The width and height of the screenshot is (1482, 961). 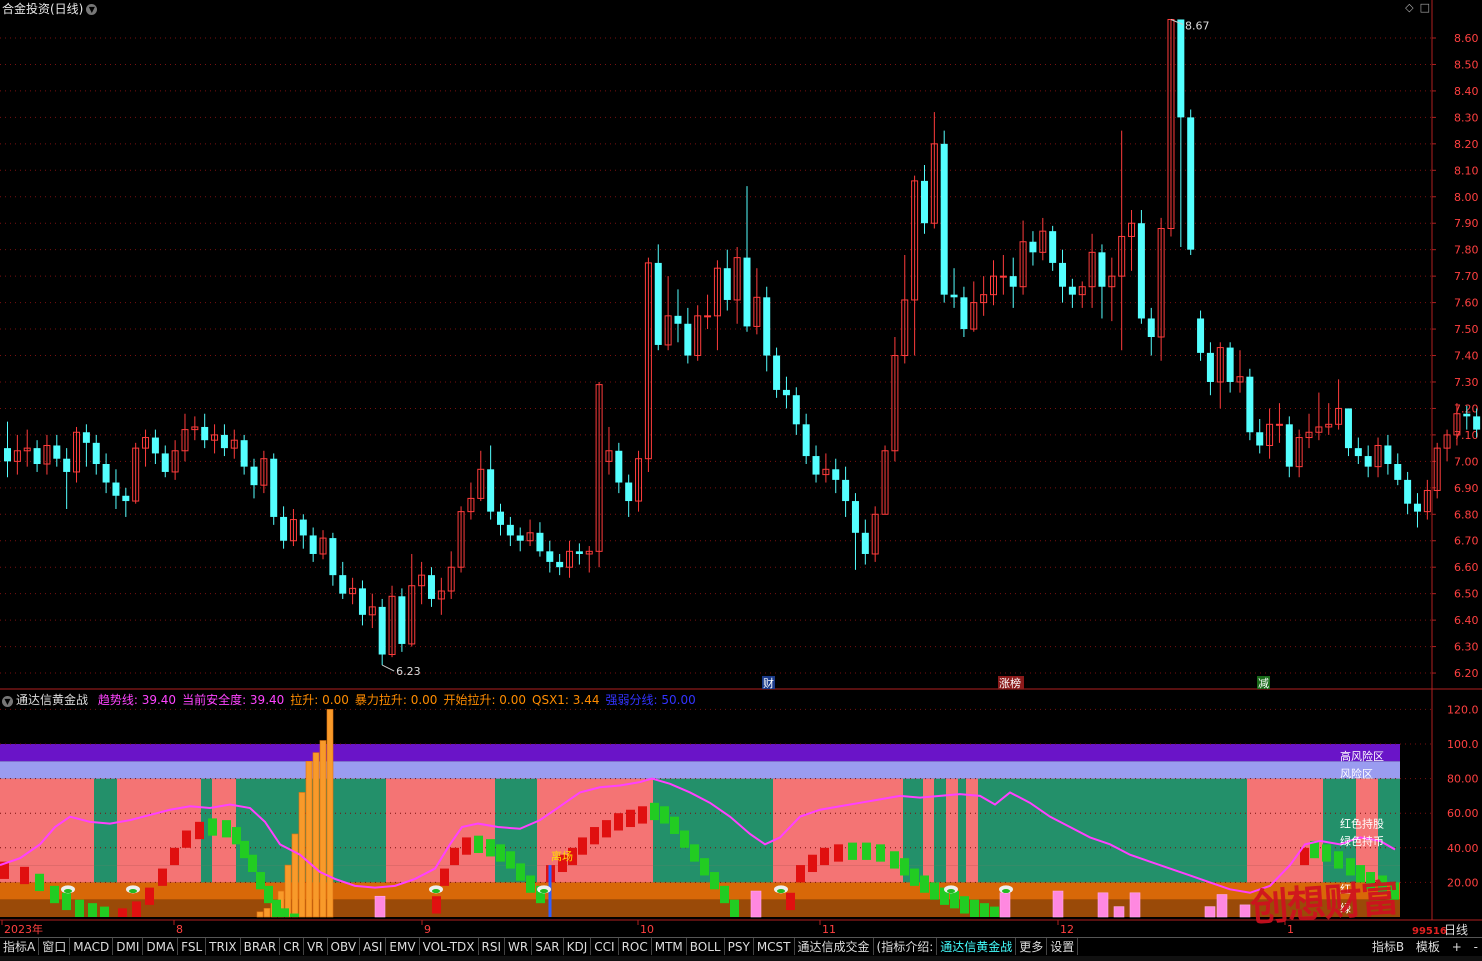 I want to click on zone-label: 红色持股, so click(x=1362, y=824).